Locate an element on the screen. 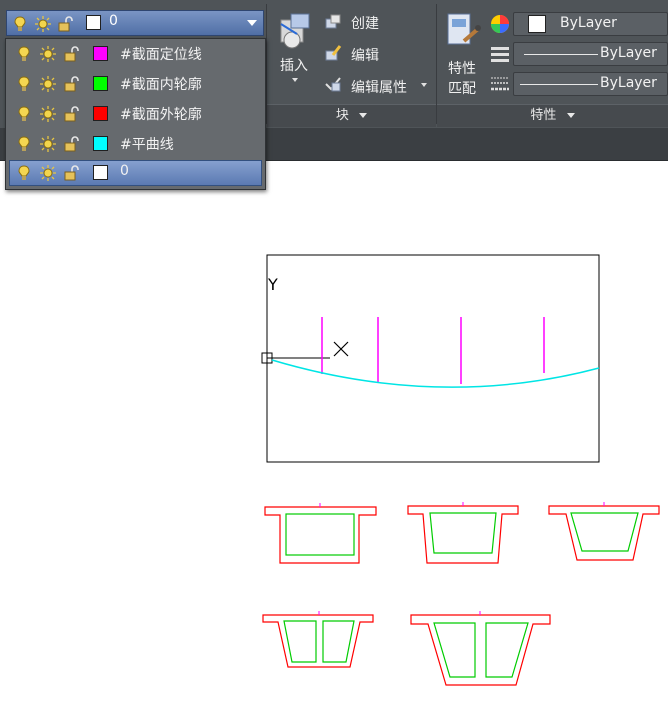 The width and height of the screenshot is (668, 703). horizontal-curve is located at coordinates (435, 373).